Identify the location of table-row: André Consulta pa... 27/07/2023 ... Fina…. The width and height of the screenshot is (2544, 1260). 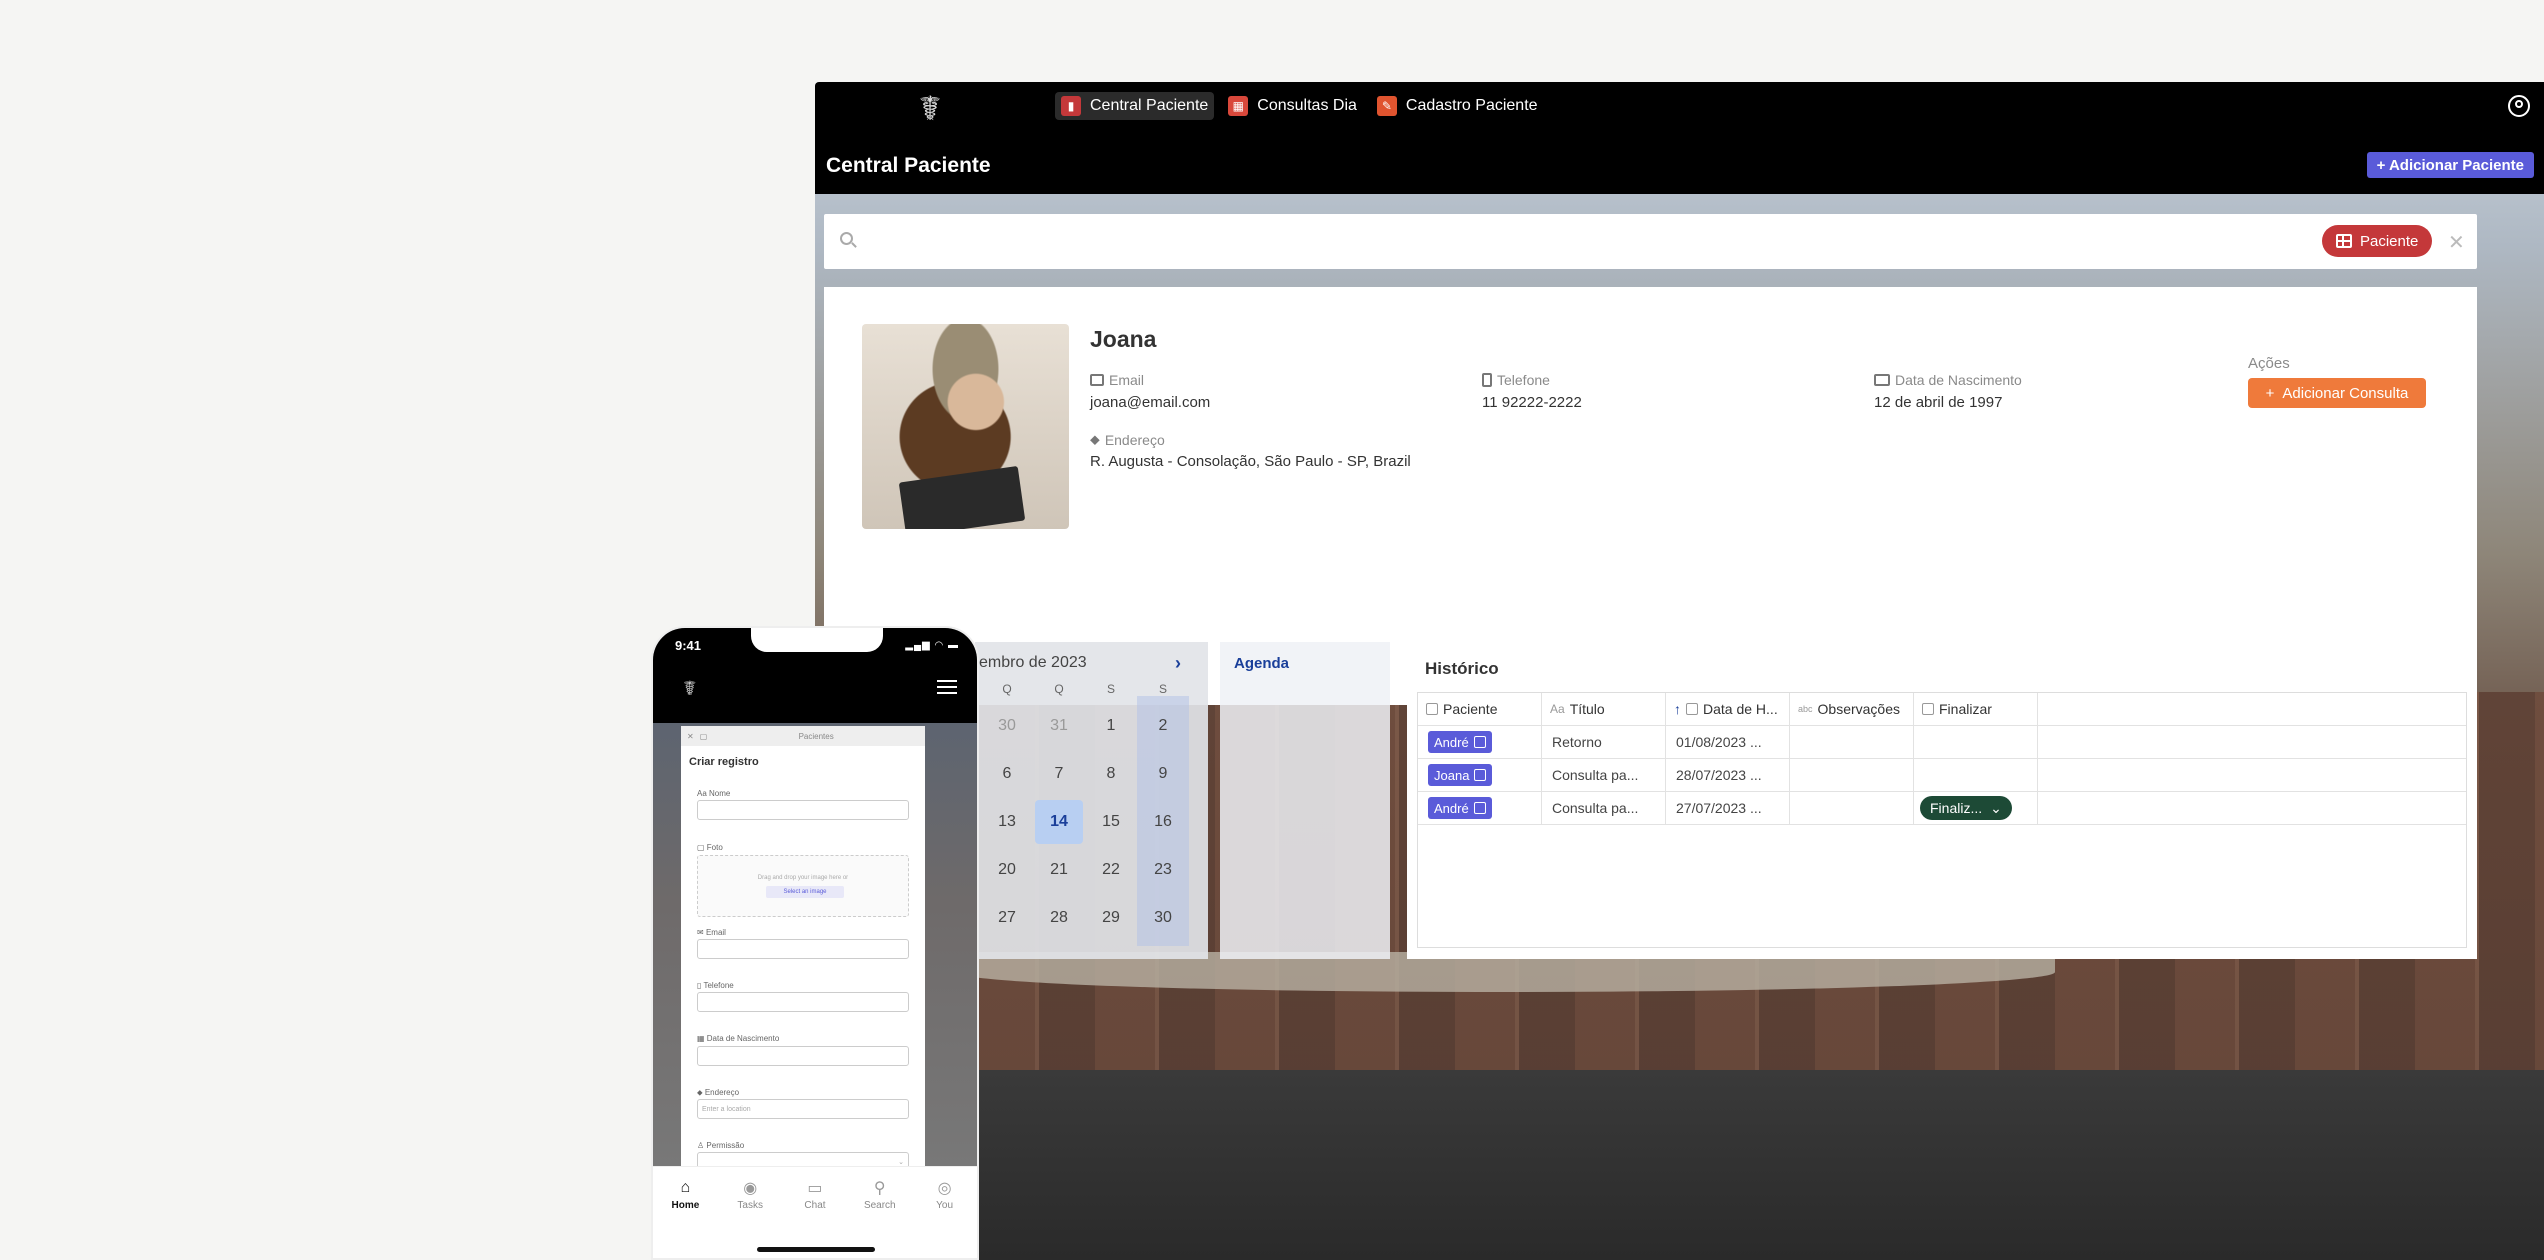
(1942, 808).